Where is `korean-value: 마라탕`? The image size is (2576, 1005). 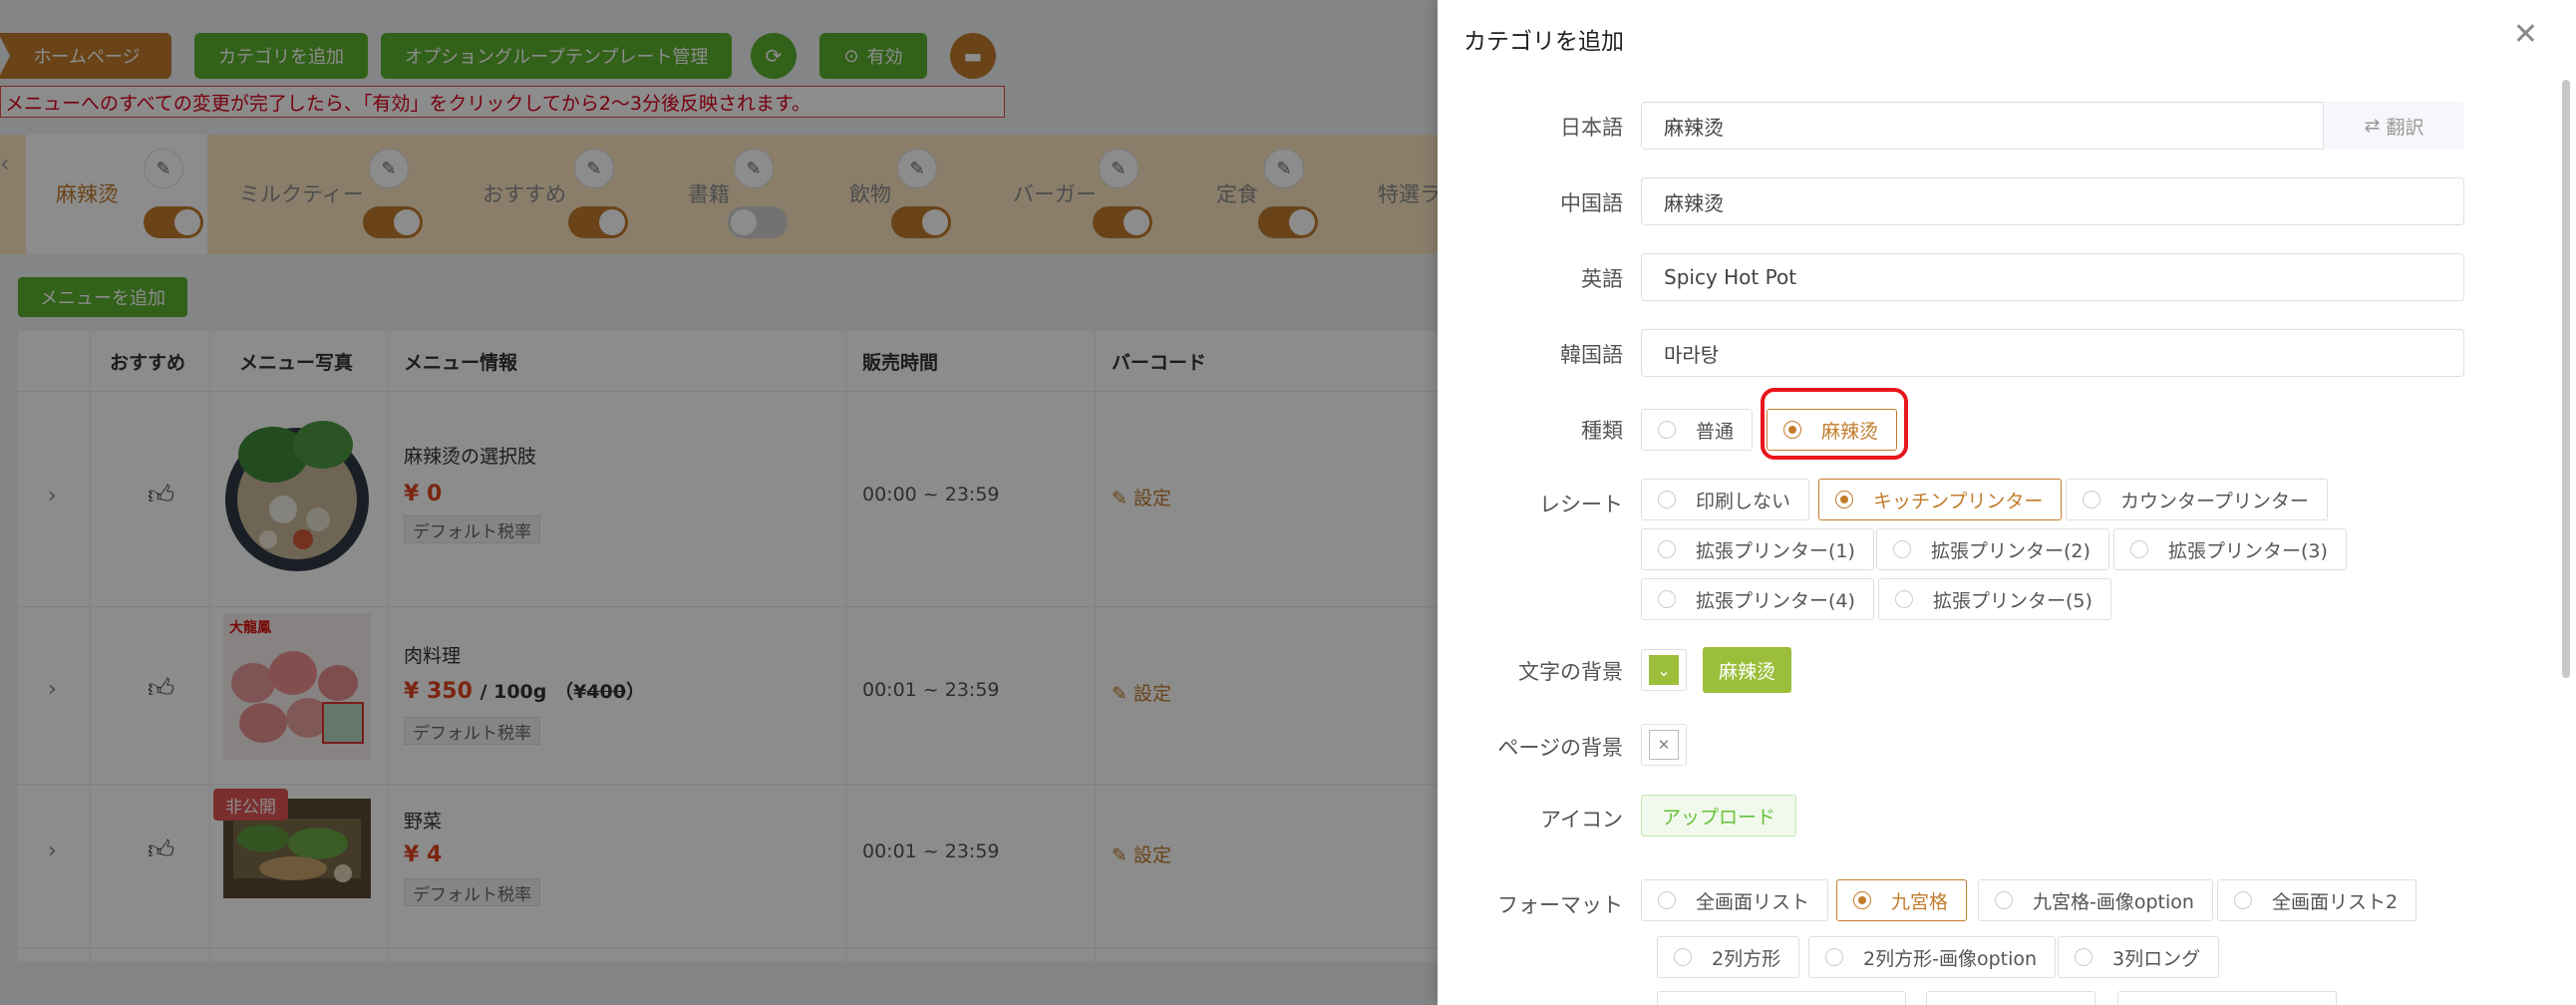 korean-value: 마라탕 is located at coordinates (1692, 354).